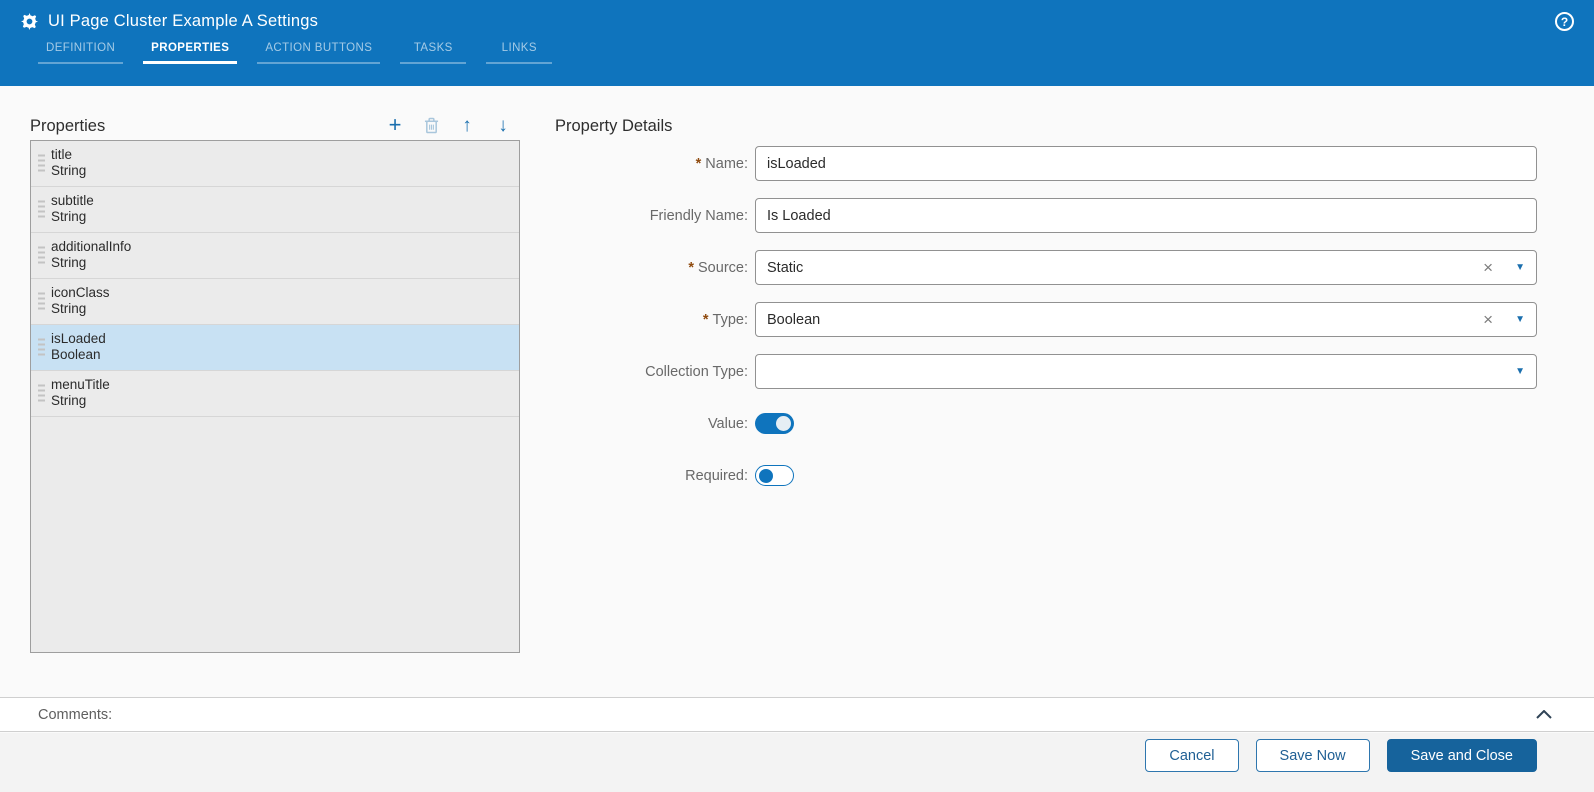 This screenshot has height=792, width=1594. Describe the element at coordinates (727, 423) in the screenshot. I see `value-label: Value:` at that location.